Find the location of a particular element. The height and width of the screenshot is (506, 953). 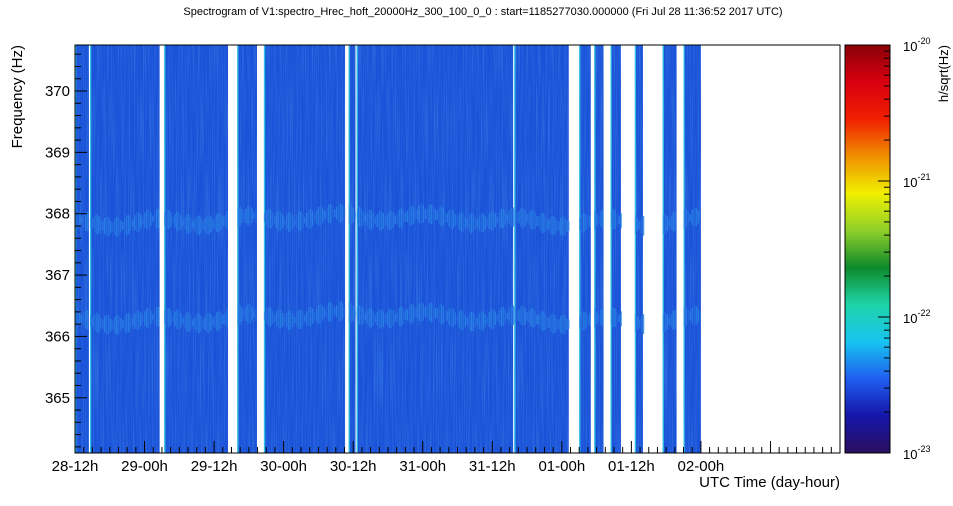

x-tick-label: 29-12h is located at coordinates (214, 466).